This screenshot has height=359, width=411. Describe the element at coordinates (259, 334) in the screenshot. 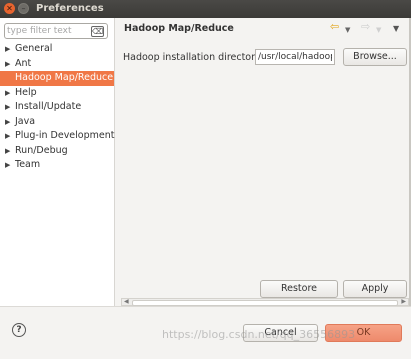

I see `watermark-text: https://blog.csdn.net/qq_36556893` at that location.